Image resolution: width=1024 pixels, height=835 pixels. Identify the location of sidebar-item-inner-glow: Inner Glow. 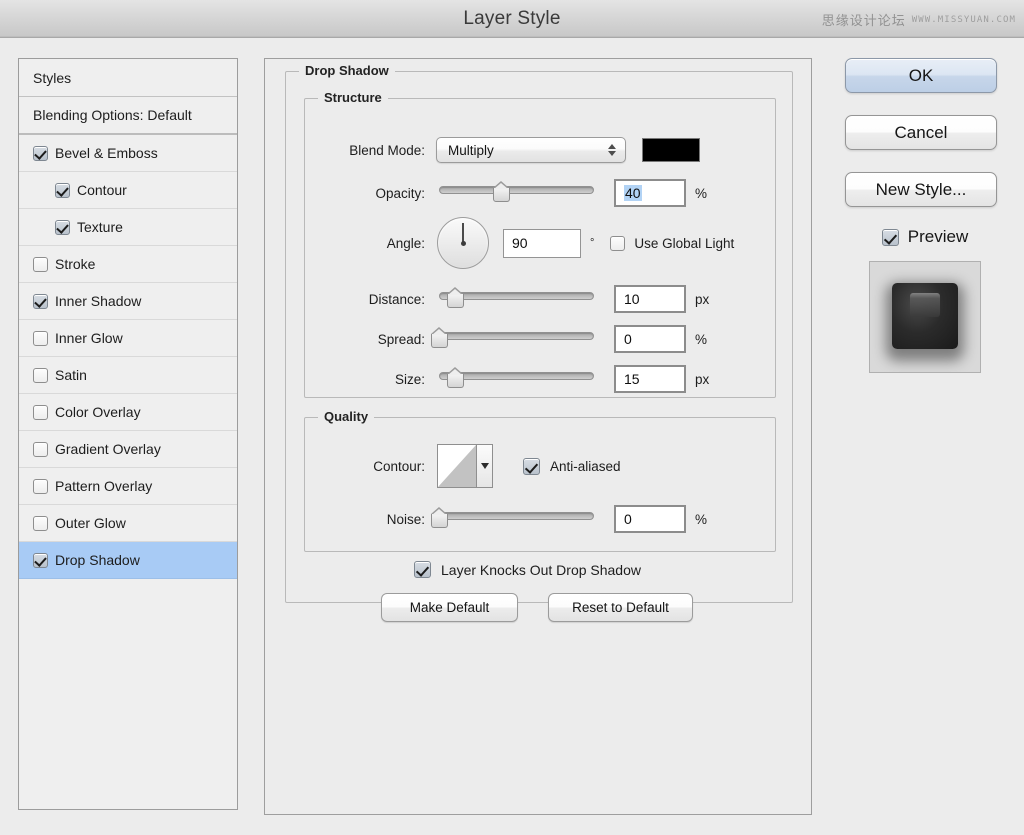
(128, 338).